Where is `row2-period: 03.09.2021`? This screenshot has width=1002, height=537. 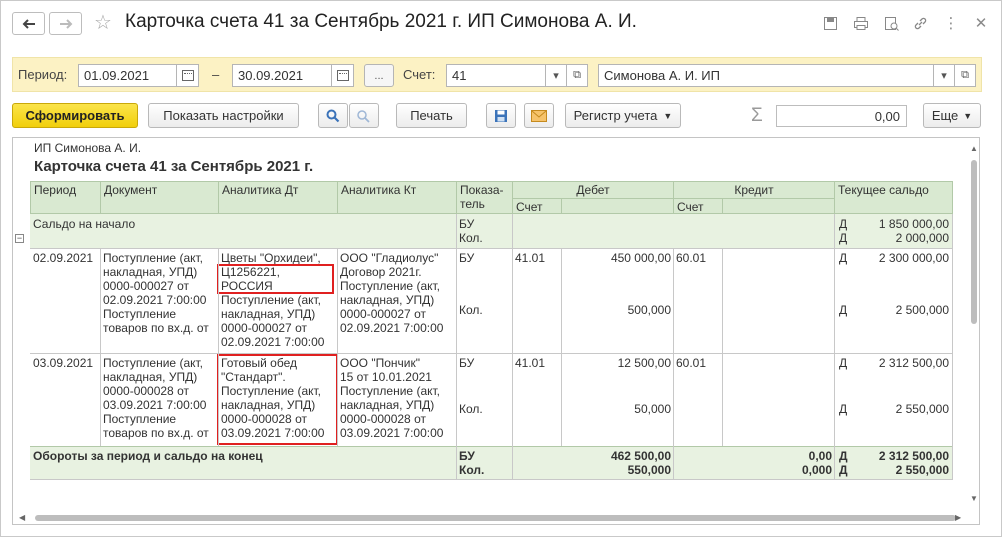
row2-period: 03.09.2021 is located at coordinates (63, 363).